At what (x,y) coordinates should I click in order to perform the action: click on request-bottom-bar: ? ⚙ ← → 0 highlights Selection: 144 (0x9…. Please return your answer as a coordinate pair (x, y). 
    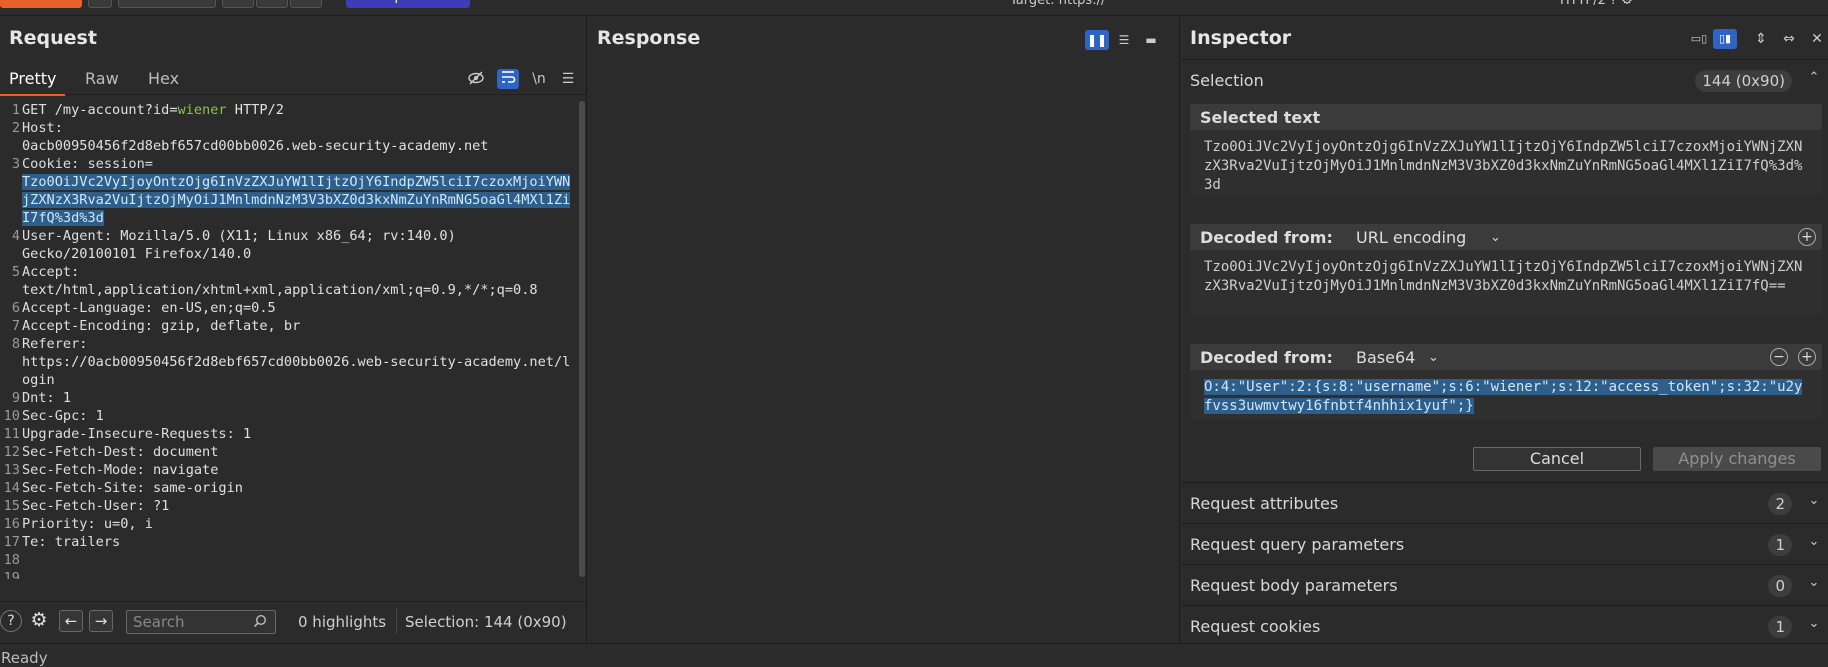
    Looking at the image, I should click on (293, 619).